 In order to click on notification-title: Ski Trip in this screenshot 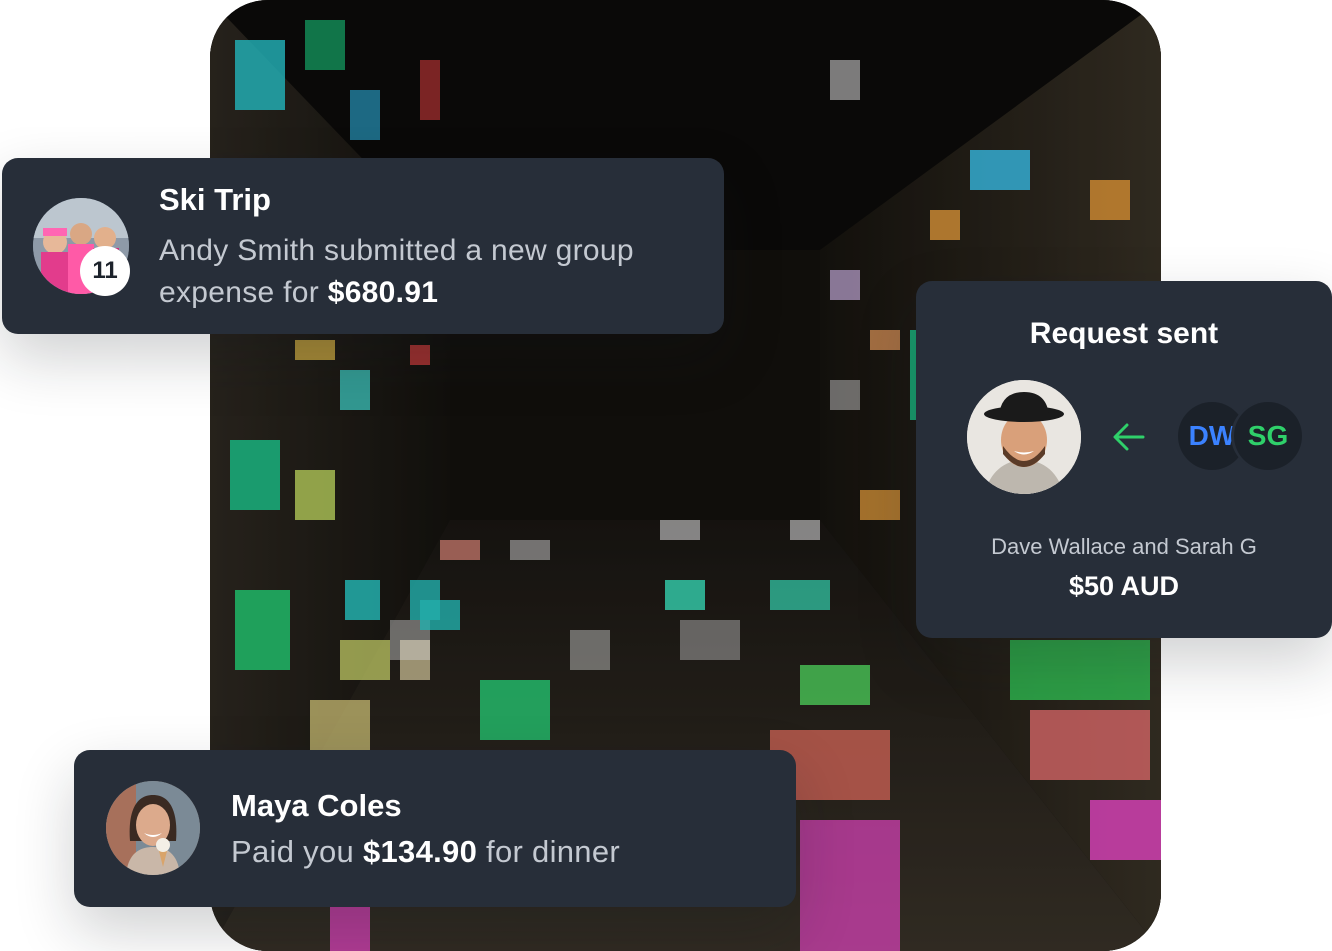, I will do `click(215, 199)`.